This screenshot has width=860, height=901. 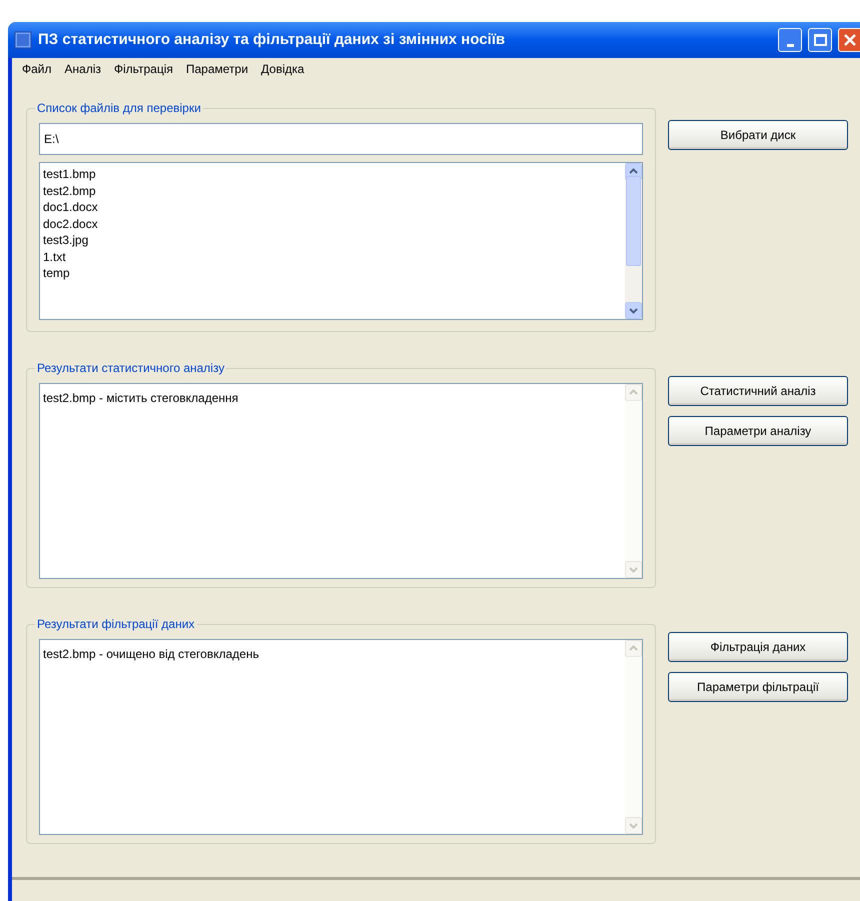 What do you see at coordinates (758, 391) in the screenshot?
I see `command-button: Статистичний аналіз` at bounding box center [758, 391].